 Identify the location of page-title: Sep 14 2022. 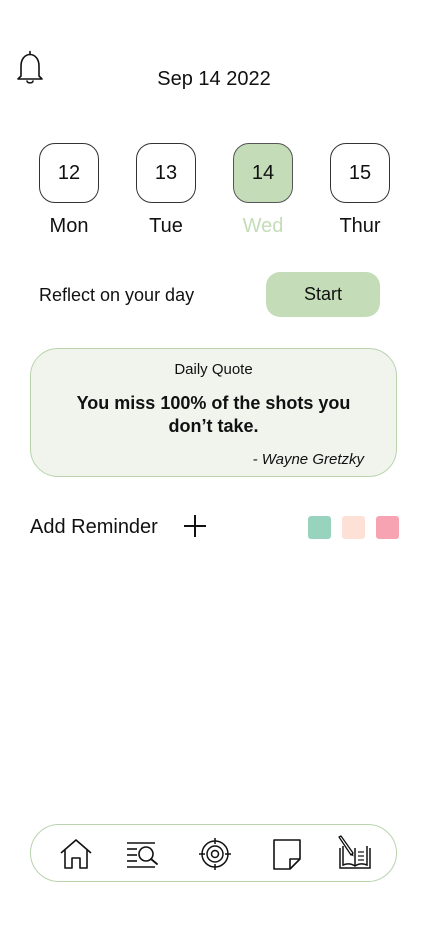
(214, 79).